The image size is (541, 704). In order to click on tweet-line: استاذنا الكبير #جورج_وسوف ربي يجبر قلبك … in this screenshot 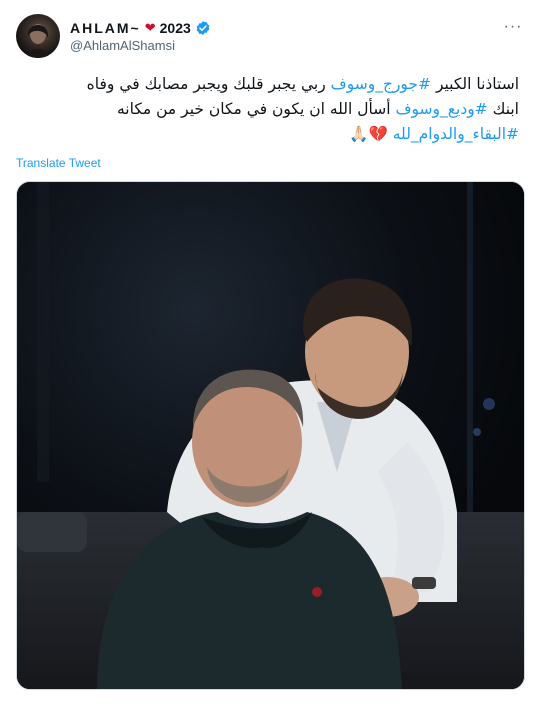, I will do `click(267, 84)`.